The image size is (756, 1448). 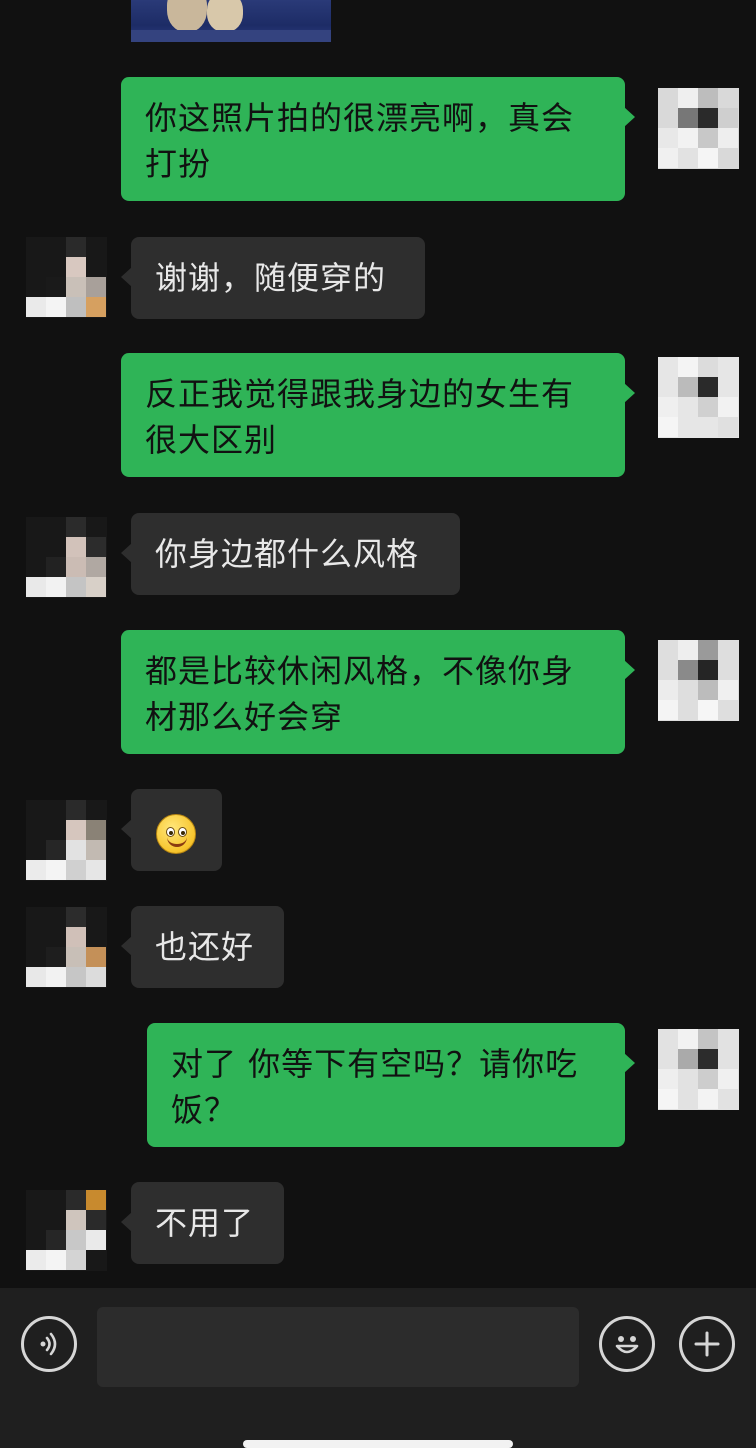 What do you see at coordinates (205, 1223) in the screenshot?
I see `message-text: 不用了` at bounding box center [205, 1223].